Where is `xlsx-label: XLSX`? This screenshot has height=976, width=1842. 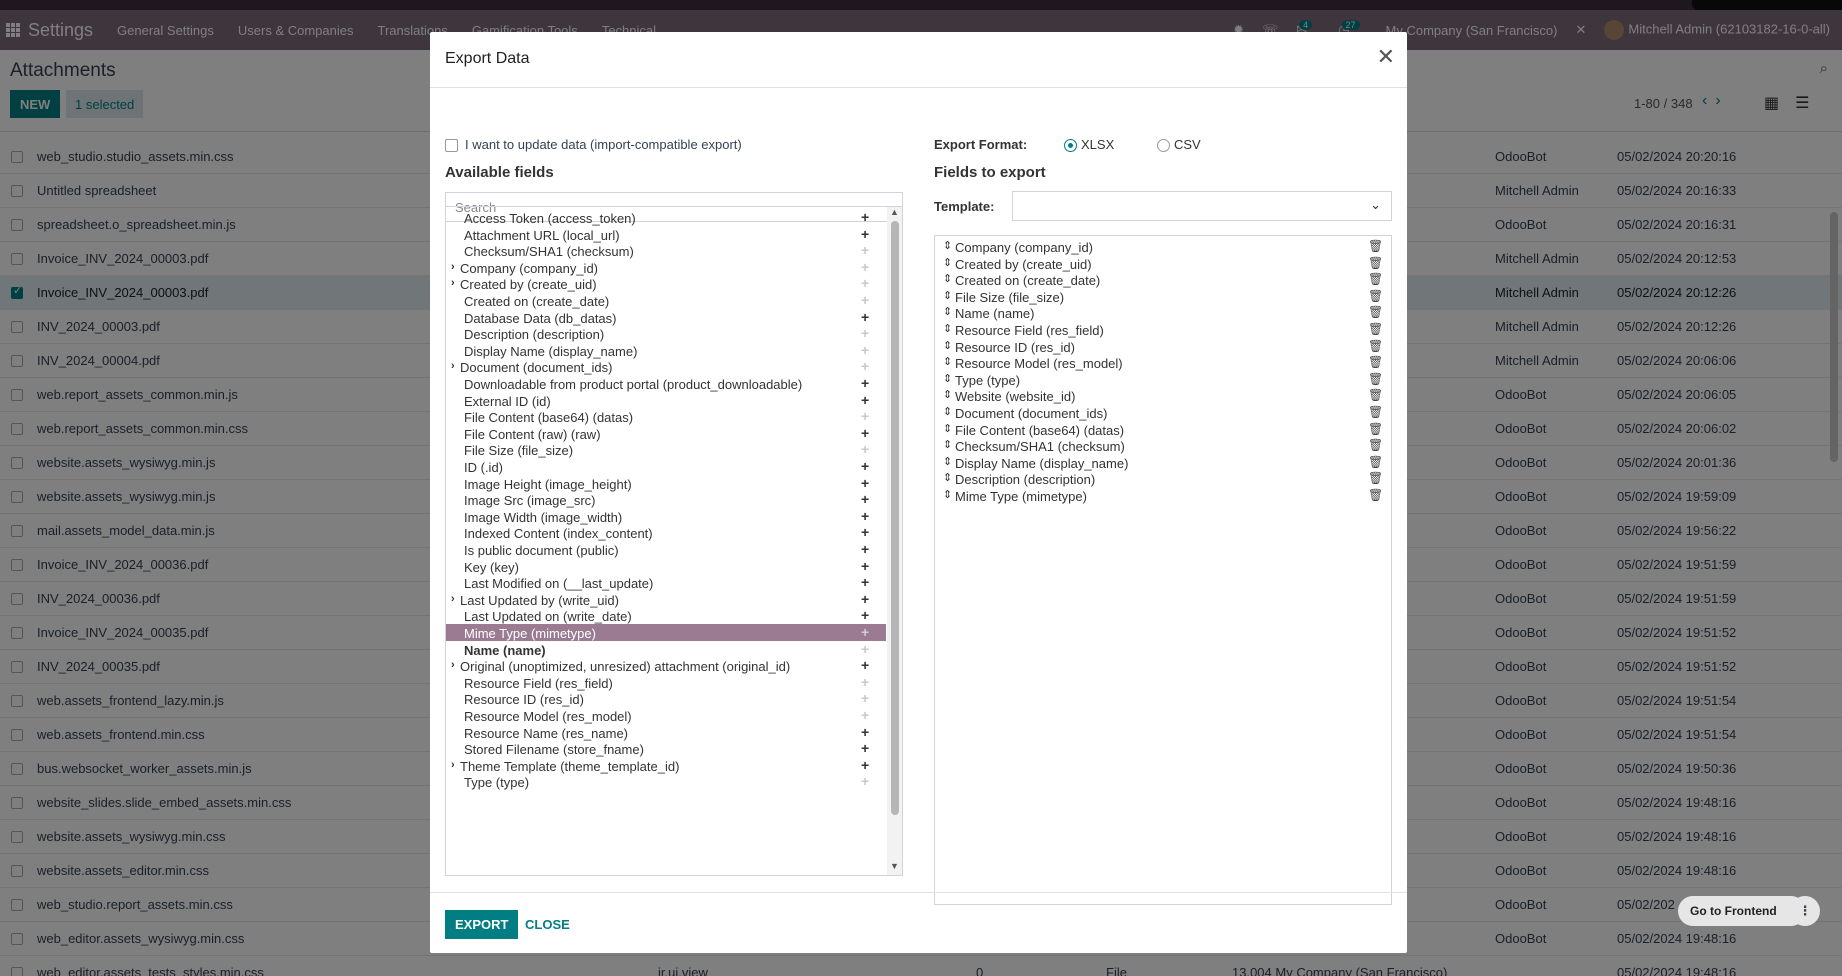
xlsx-label: XLSX is located at coordinates (1097, 144).